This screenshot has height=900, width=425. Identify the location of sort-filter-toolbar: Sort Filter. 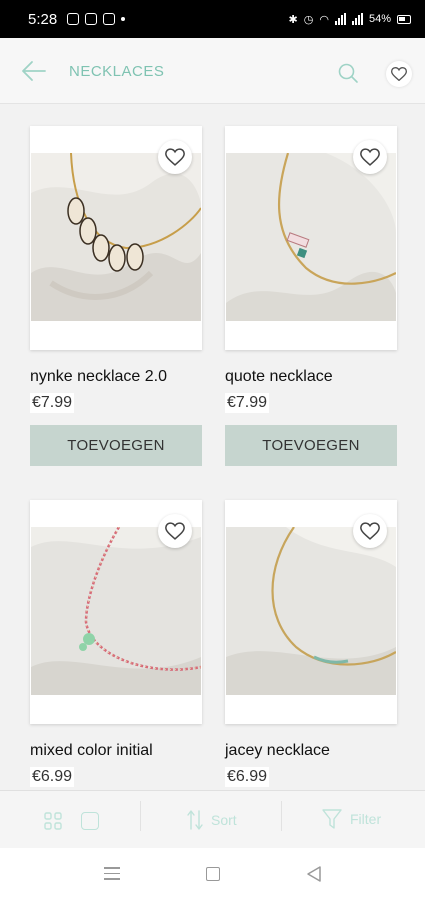
(212, 819).